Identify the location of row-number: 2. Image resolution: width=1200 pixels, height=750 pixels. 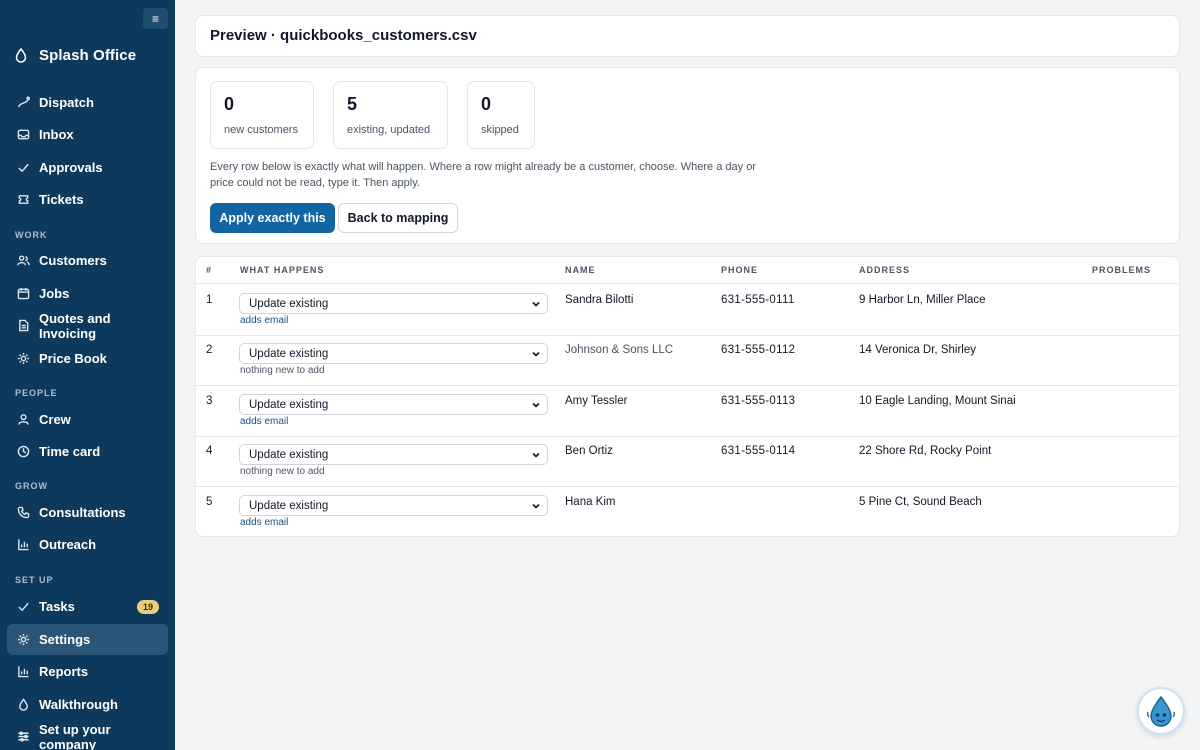
(209, 350).